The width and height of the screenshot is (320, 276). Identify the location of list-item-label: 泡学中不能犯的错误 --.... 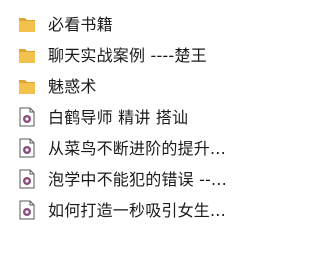
(137, 179).